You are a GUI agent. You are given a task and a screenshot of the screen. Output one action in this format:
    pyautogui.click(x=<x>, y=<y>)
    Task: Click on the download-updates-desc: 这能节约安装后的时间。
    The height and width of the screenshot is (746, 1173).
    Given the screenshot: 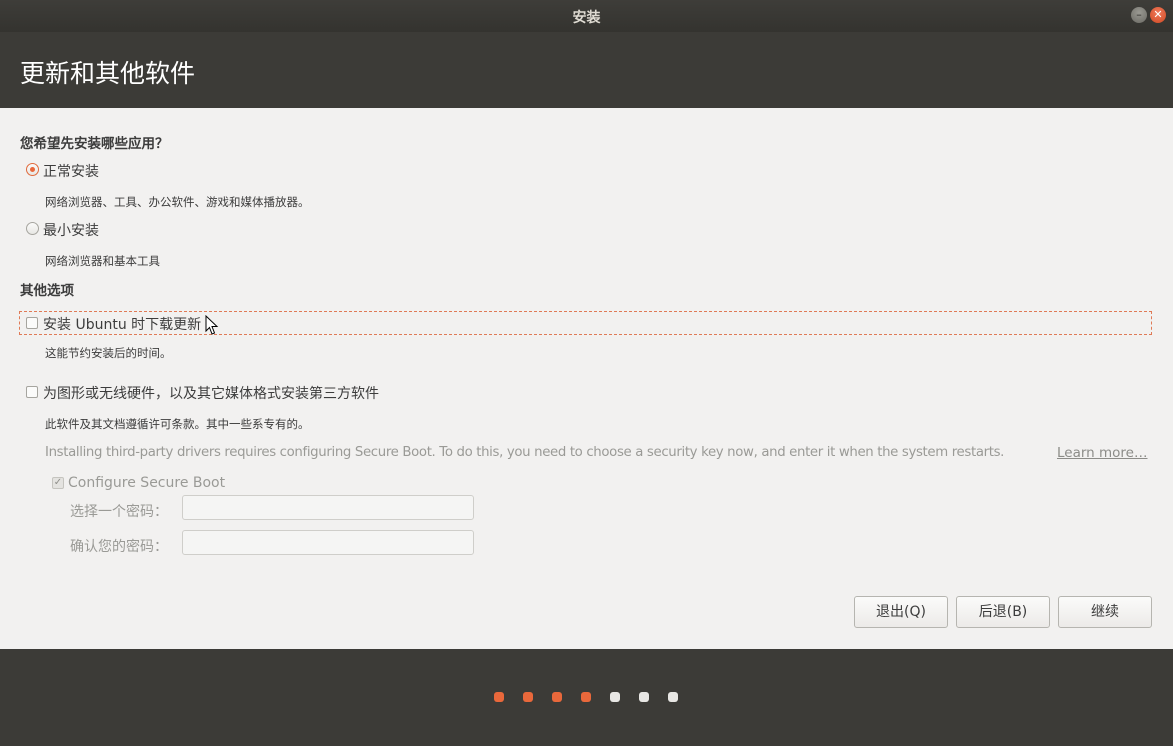 What is the action you would take?
    pyautogui.click(x=108, y=353)
    